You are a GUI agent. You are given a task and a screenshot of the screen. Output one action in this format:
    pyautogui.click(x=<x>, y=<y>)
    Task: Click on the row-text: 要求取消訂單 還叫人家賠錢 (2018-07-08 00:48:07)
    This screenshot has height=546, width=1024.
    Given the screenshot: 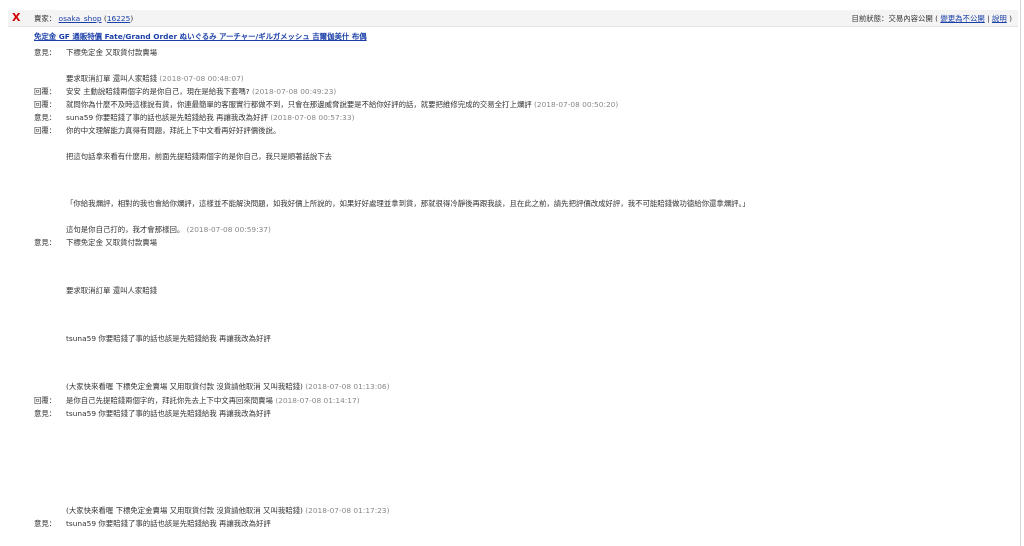 What is the action you would take?
    pyautogui.click(x=155, y=78)
    